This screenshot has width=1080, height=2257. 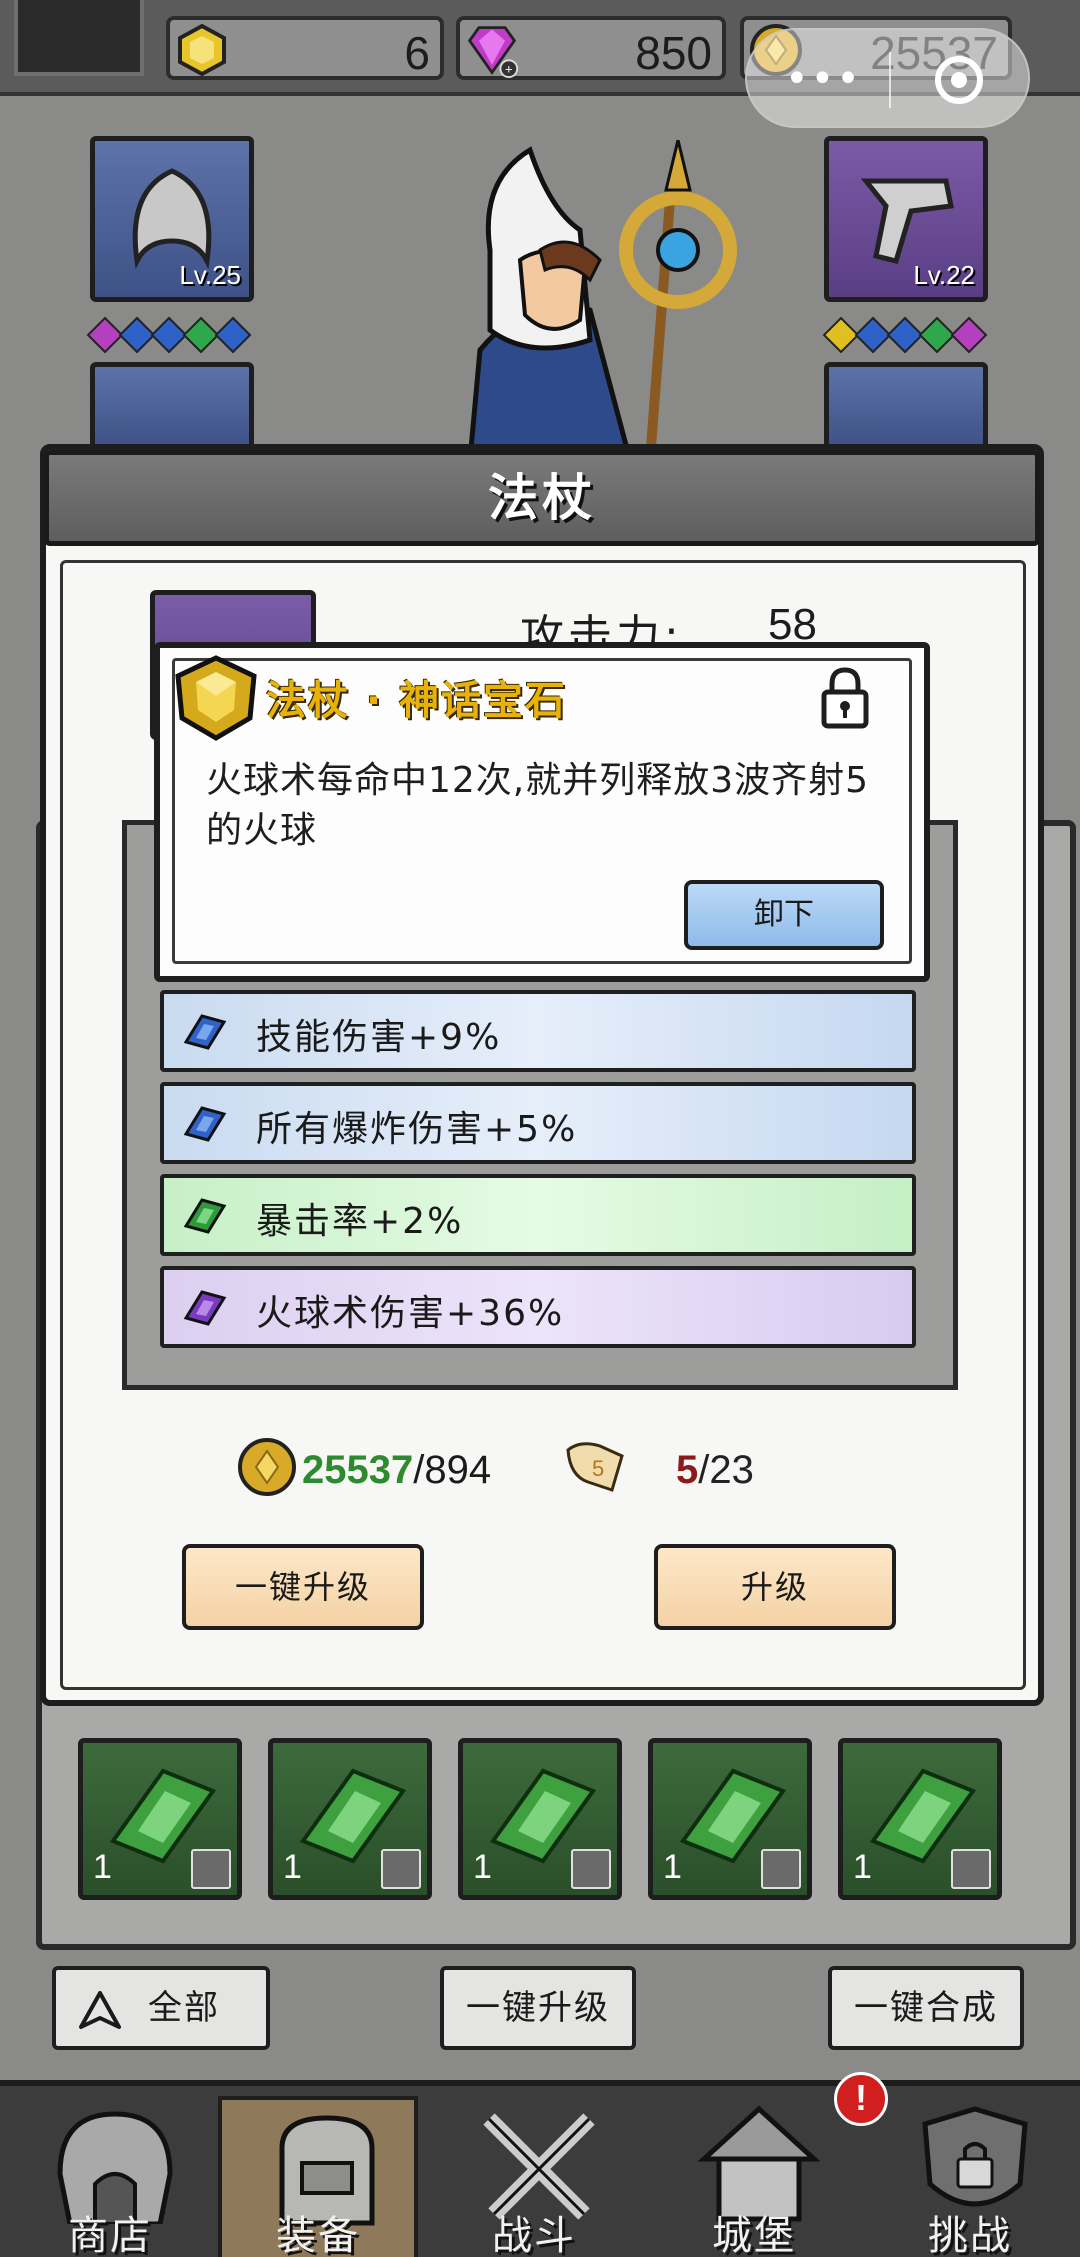 I want to click on gold-need: /894, so click(x=452, y=1470).